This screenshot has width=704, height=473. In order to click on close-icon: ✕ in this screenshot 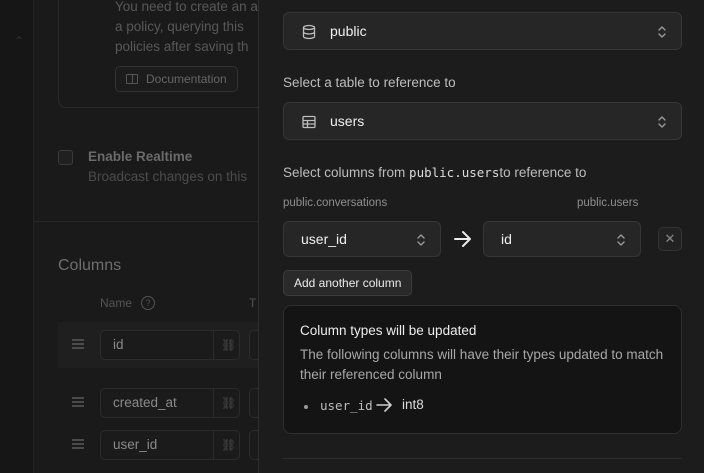, I will do `click(670, 238)`.